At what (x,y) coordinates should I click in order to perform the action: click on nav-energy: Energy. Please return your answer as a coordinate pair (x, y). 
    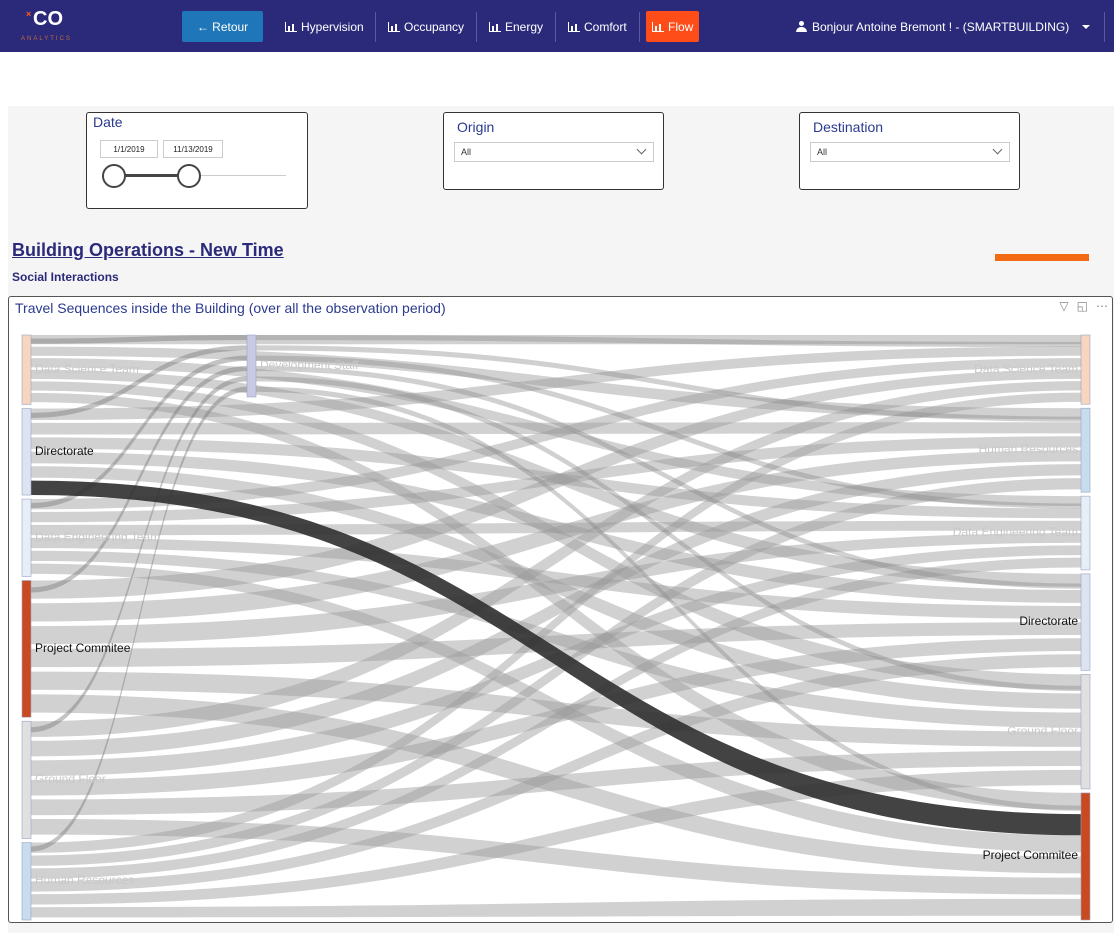
    Looking at the image, I should click on (516, 26).